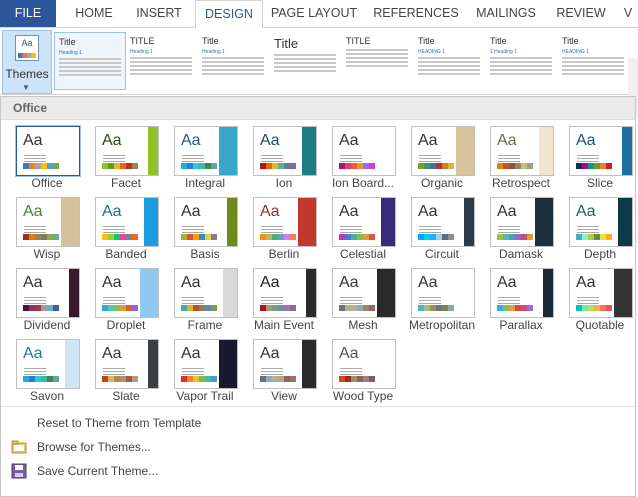  I want to click on theme-option: Aa Depth, so click(602, 232).